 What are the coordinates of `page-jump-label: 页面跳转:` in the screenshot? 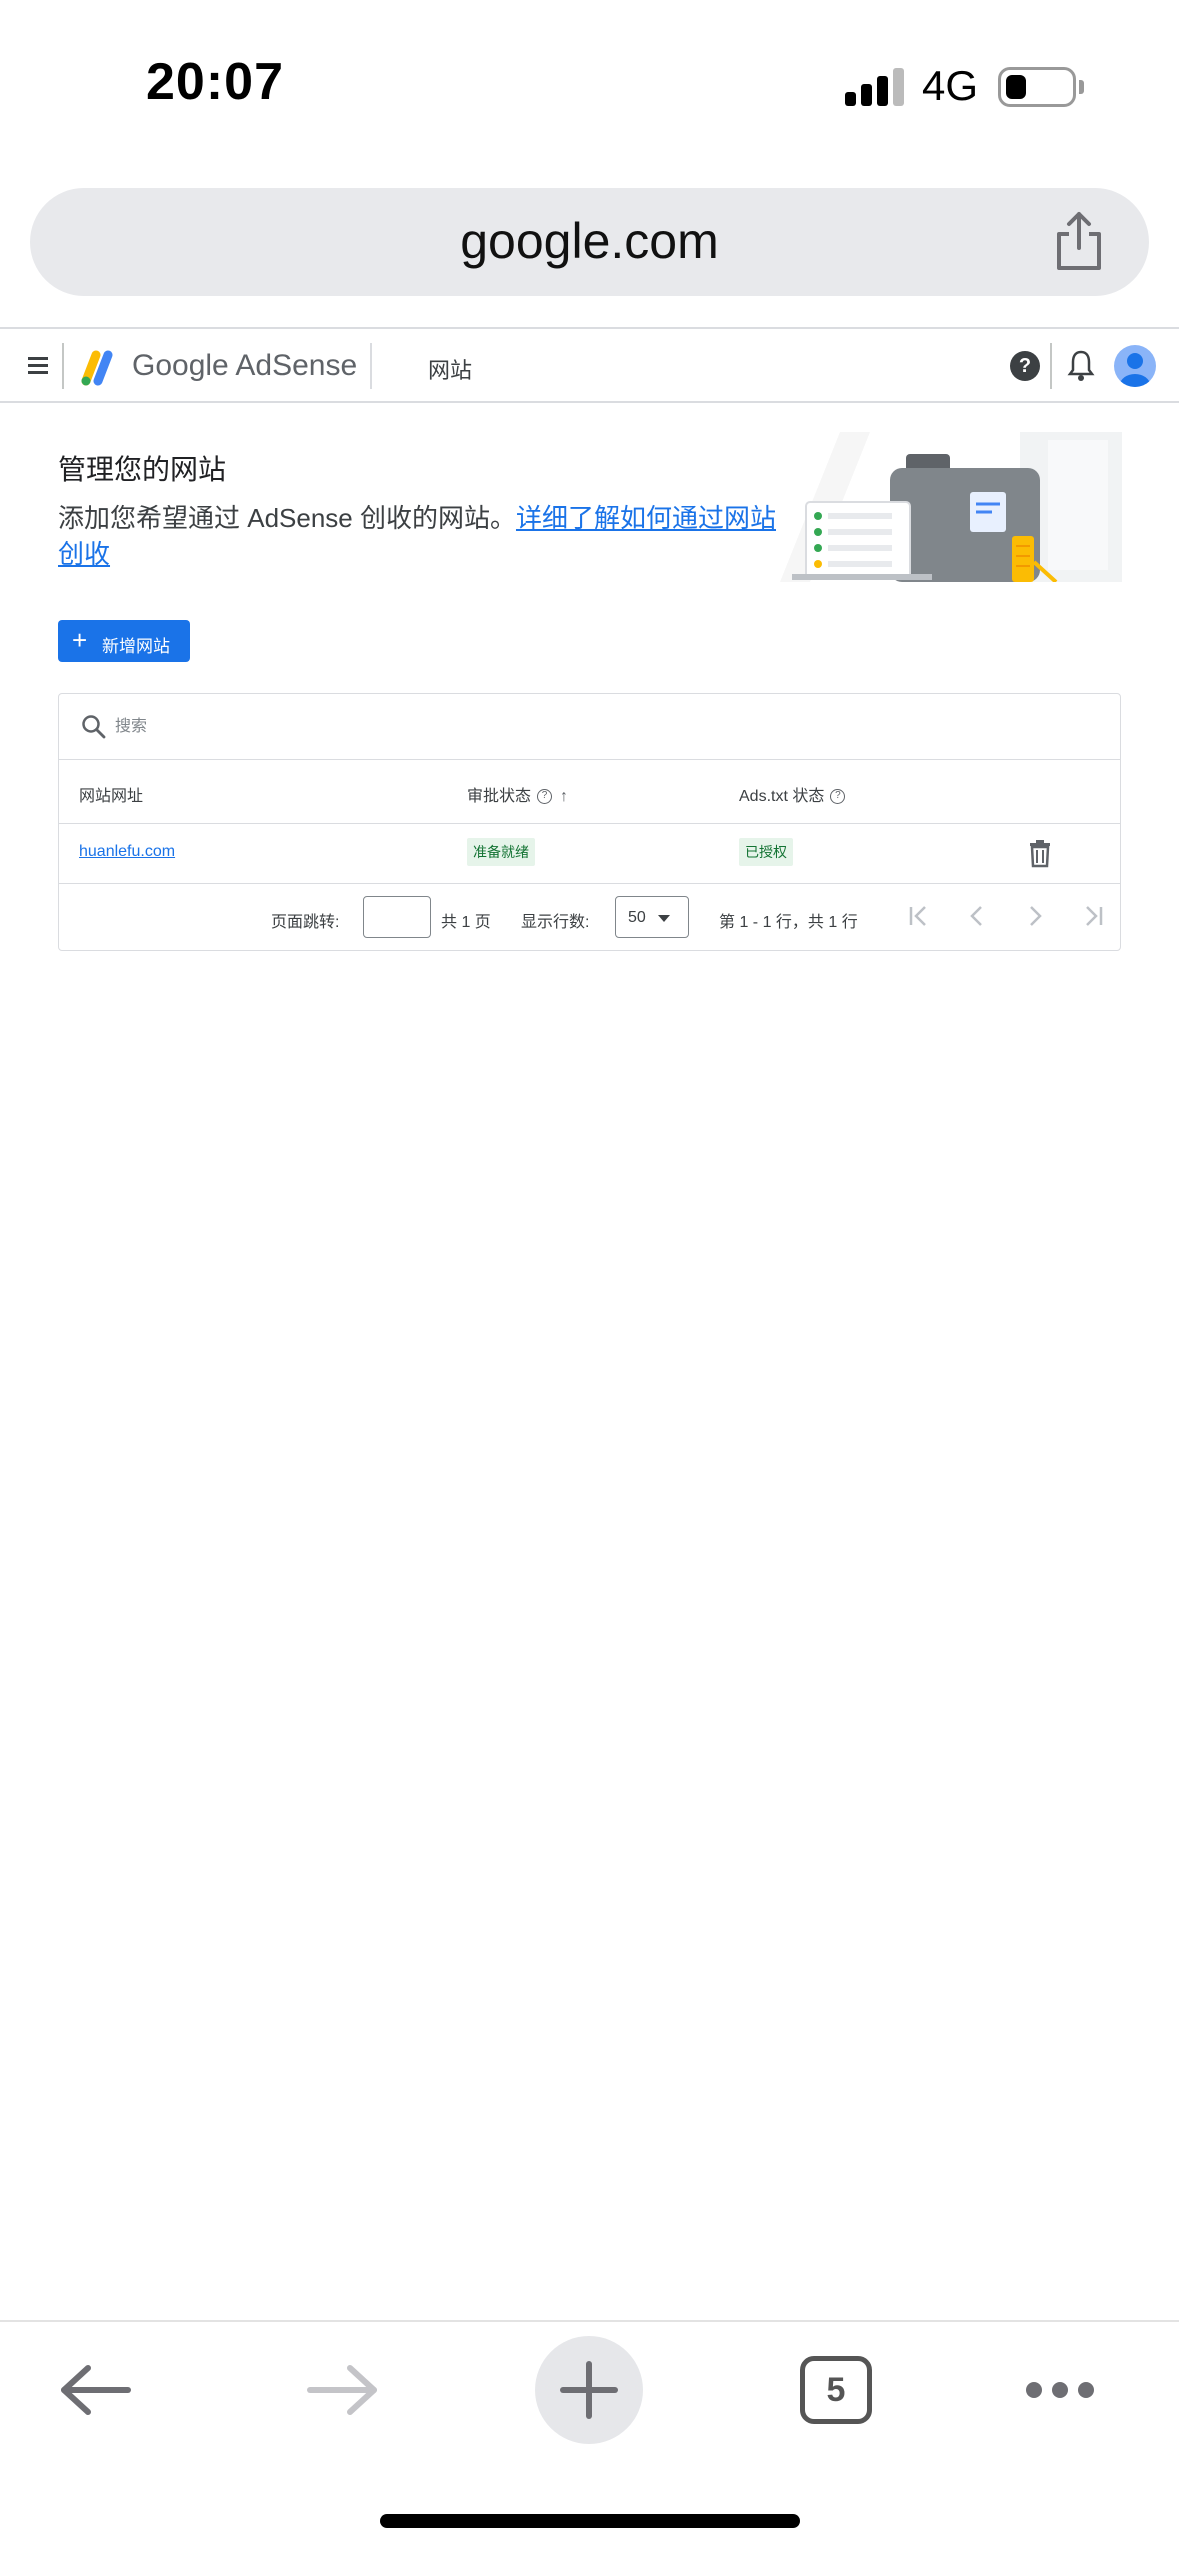 It's located at (305, 922).